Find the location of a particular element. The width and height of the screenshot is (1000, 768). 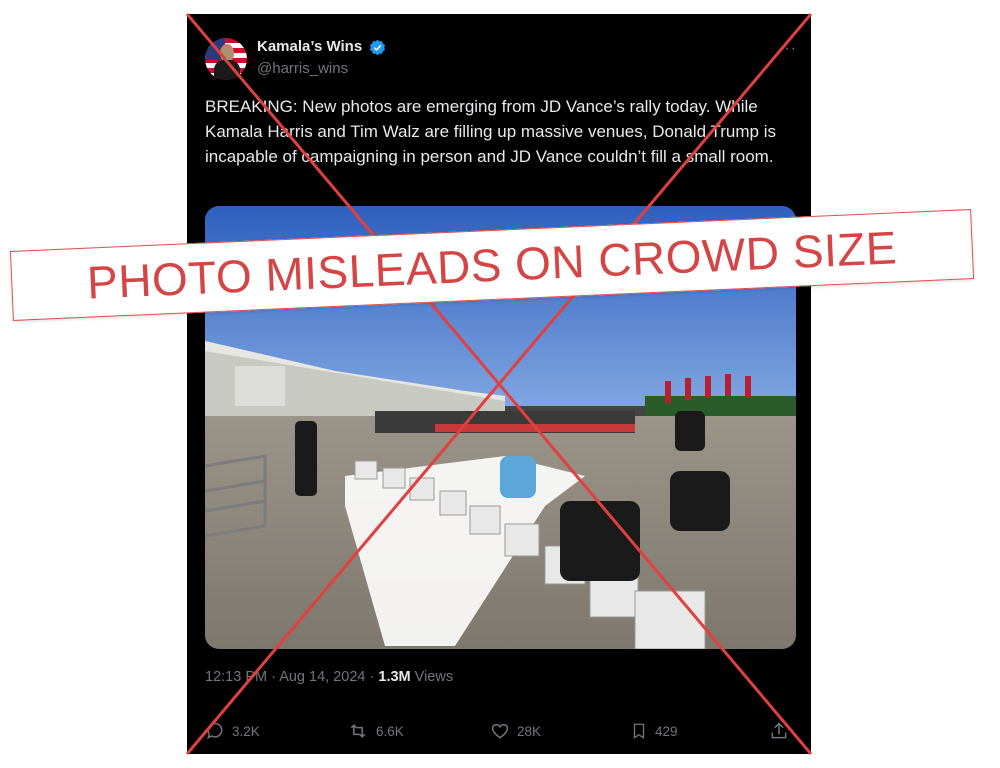

avatar-body is located at coordinates (227, 70).